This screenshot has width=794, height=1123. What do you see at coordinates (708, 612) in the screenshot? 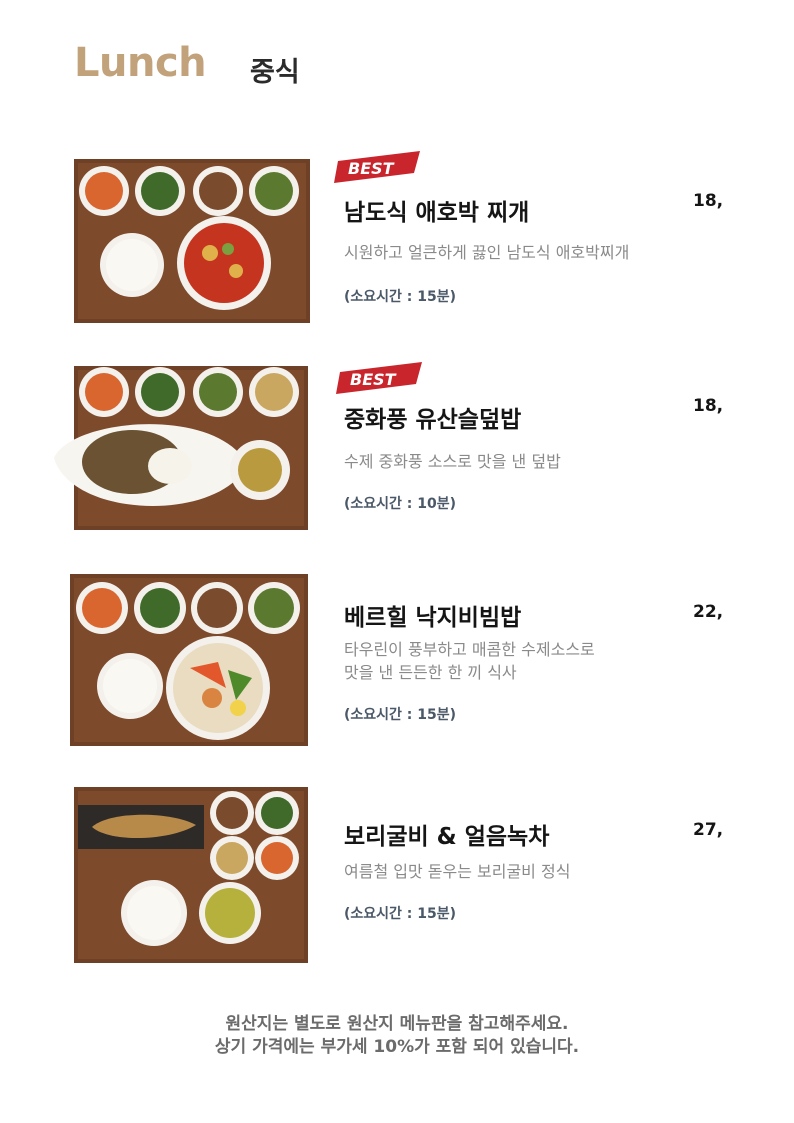
I see `menu-item-price: 22,` at bounding box center [708, 612].